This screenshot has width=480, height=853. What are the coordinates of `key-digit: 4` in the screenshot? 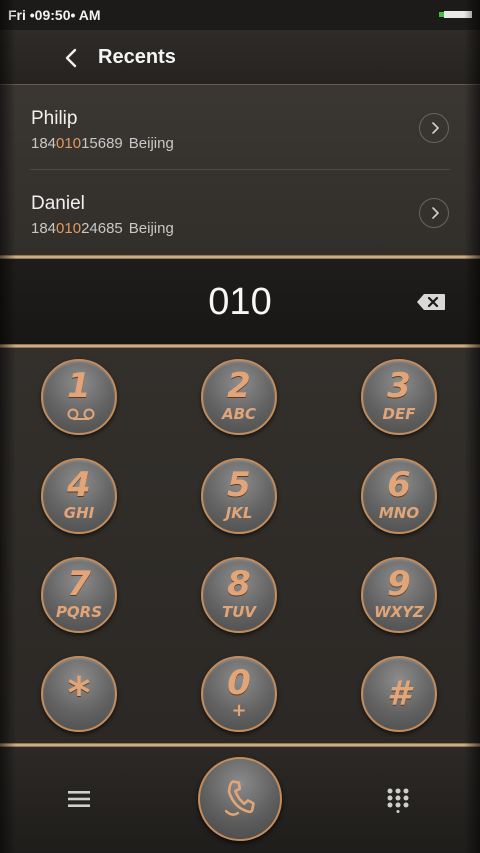 It's located at (79, 485).